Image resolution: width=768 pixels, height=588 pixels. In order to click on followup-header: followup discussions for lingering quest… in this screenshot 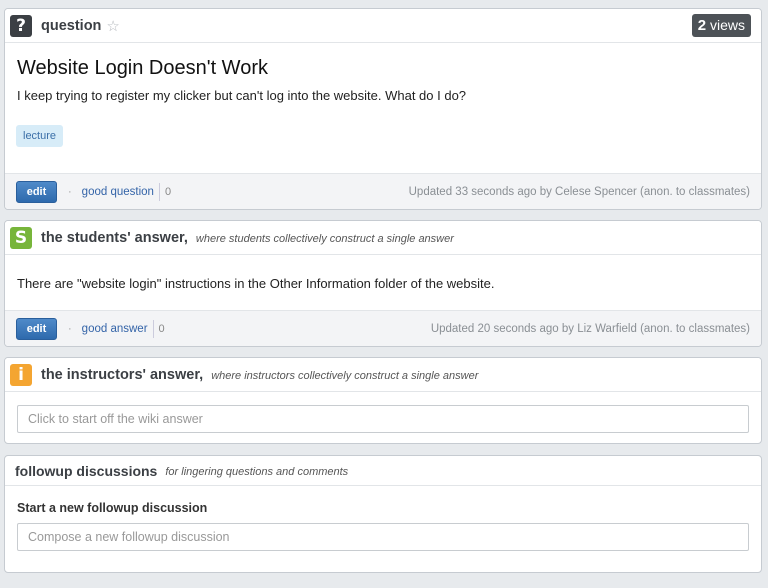, I will do `click(383, 471)`.